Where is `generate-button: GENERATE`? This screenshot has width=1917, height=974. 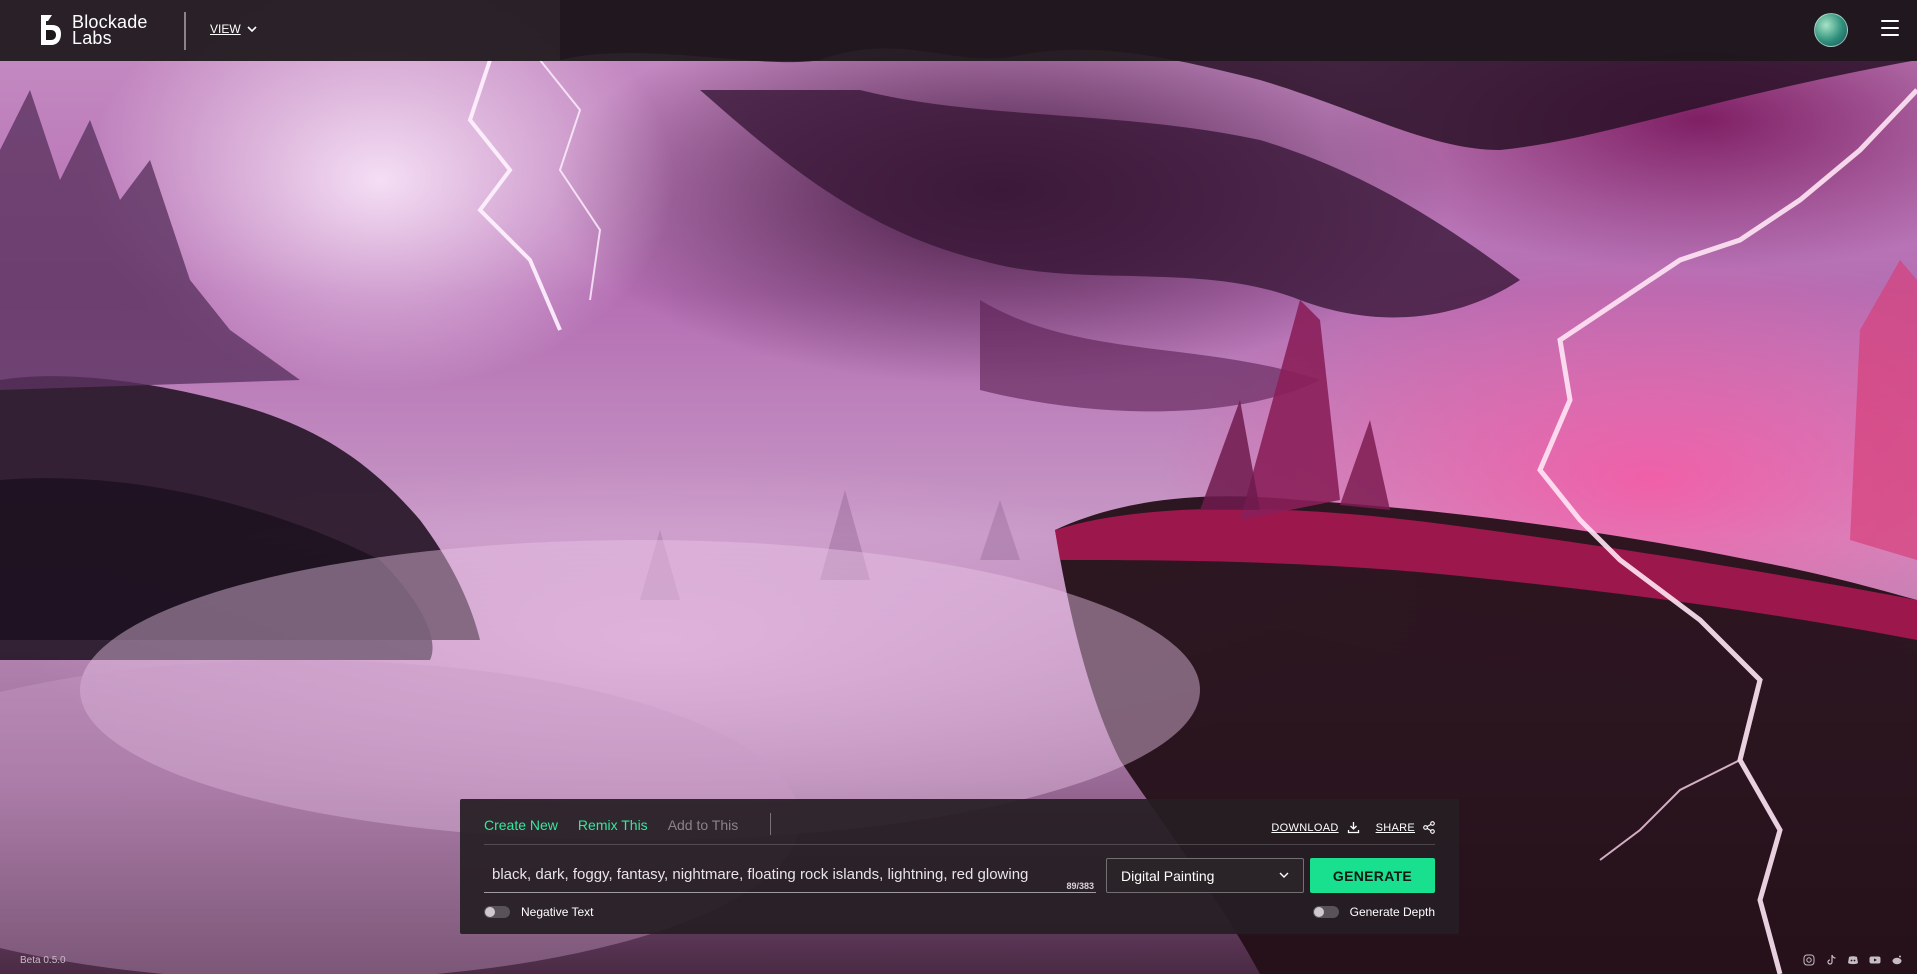
generate-button: GENERATE is located at coordinates (1372, 875).